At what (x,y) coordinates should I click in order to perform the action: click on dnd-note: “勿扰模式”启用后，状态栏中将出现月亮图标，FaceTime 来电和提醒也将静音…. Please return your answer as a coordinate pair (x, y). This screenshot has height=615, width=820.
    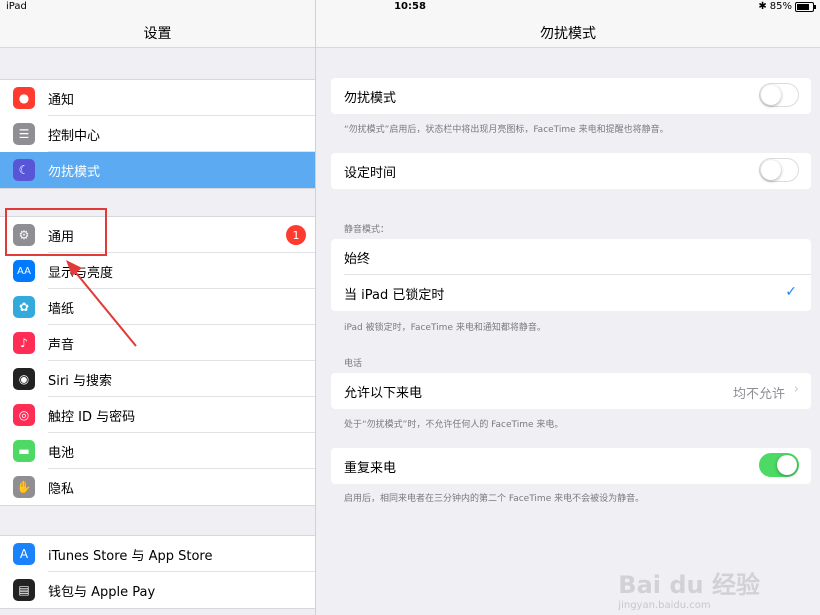
    Looking at the image, I should click on (506, 130).